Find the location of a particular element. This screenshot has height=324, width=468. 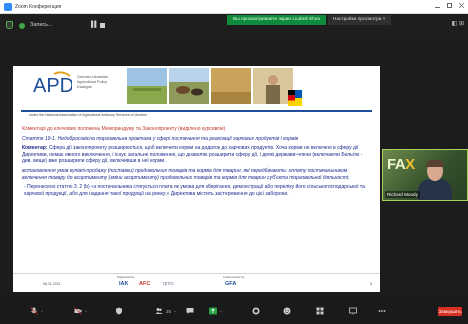

speaker-logo: FAX is located at coordinates (401, 164).